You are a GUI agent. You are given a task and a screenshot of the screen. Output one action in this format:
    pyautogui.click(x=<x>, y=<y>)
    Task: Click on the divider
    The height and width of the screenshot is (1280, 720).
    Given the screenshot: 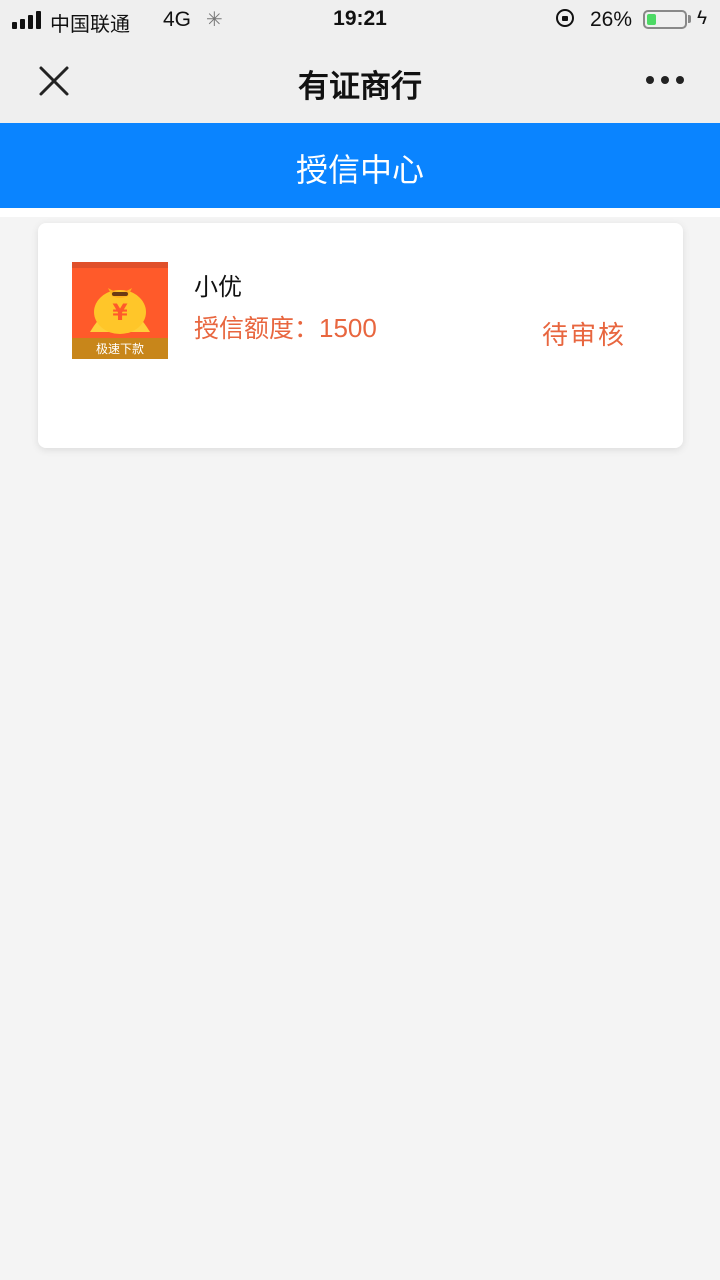 What is the action you would take?
    pyautogui.click(x=360, y=212)
    